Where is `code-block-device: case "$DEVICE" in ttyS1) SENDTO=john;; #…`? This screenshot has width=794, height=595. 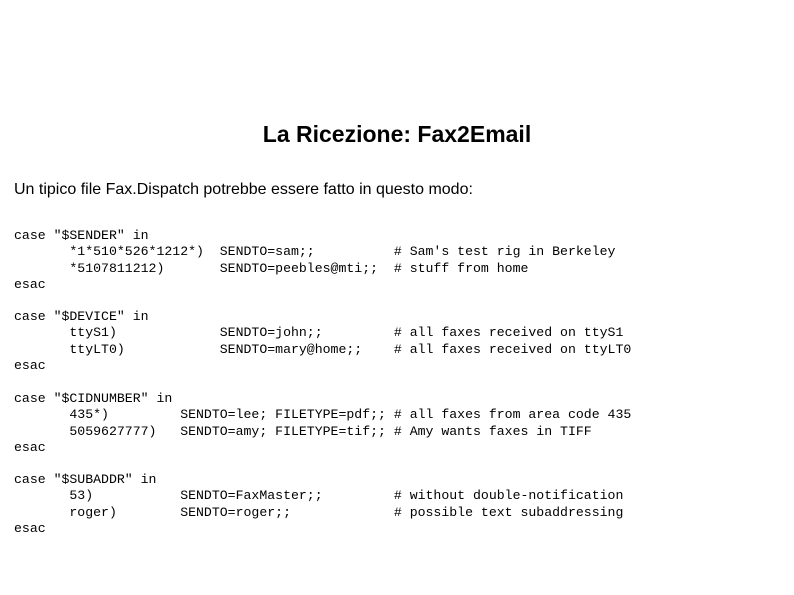 code-block-device: case "$DEVICE" in ttyS1) SENDTO=john;; #… is located at coordinates (322, 341).